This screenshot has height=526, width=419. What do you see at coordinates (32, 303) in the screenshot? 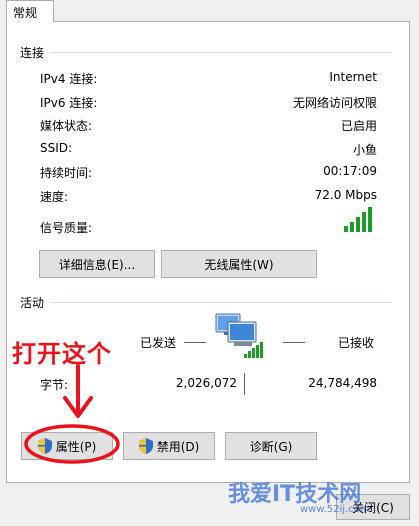
I see `activity-section-title: 活动` at bounding box center [32, 303].